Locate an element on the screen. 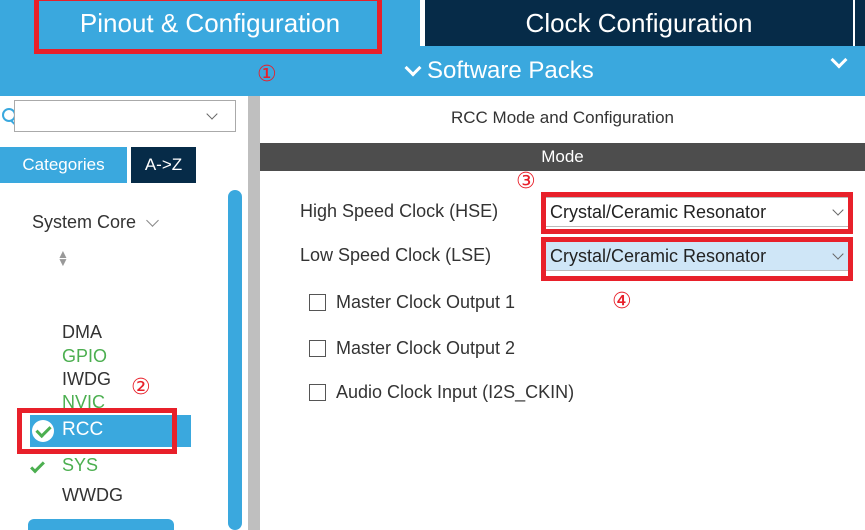  next-group-header is located at coordinates (101, 524).